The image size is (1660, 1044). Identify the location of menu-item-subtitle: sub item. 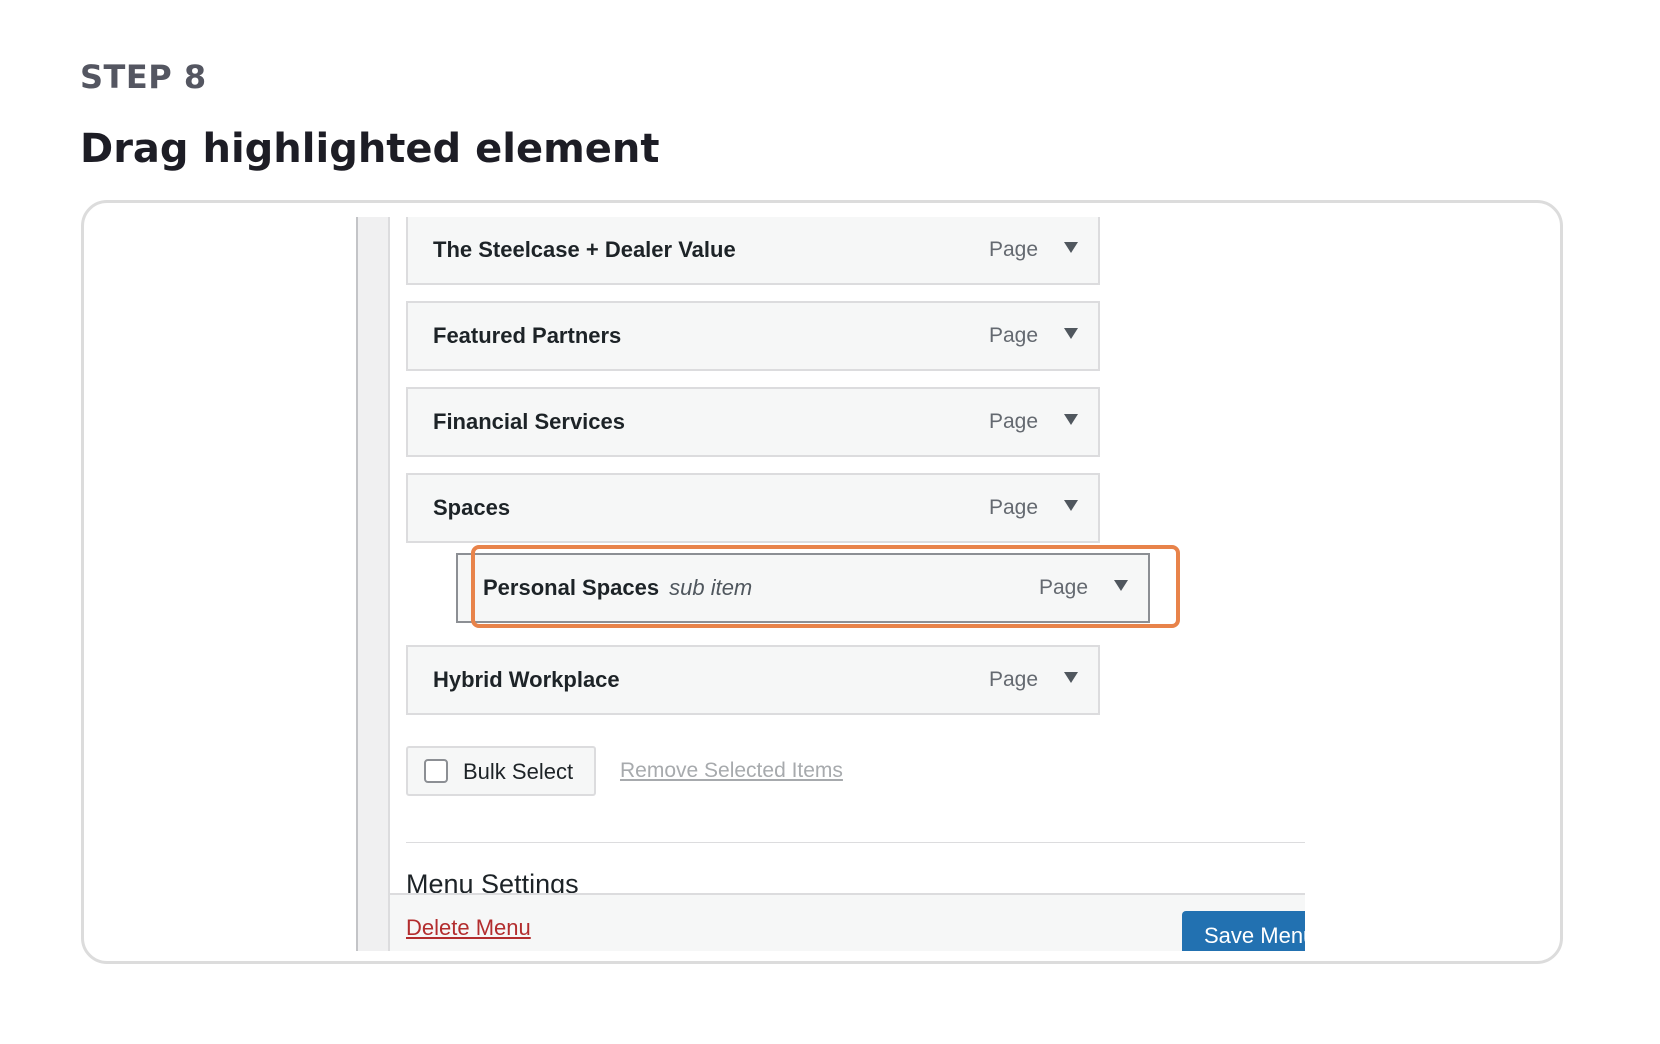
(711, 587).